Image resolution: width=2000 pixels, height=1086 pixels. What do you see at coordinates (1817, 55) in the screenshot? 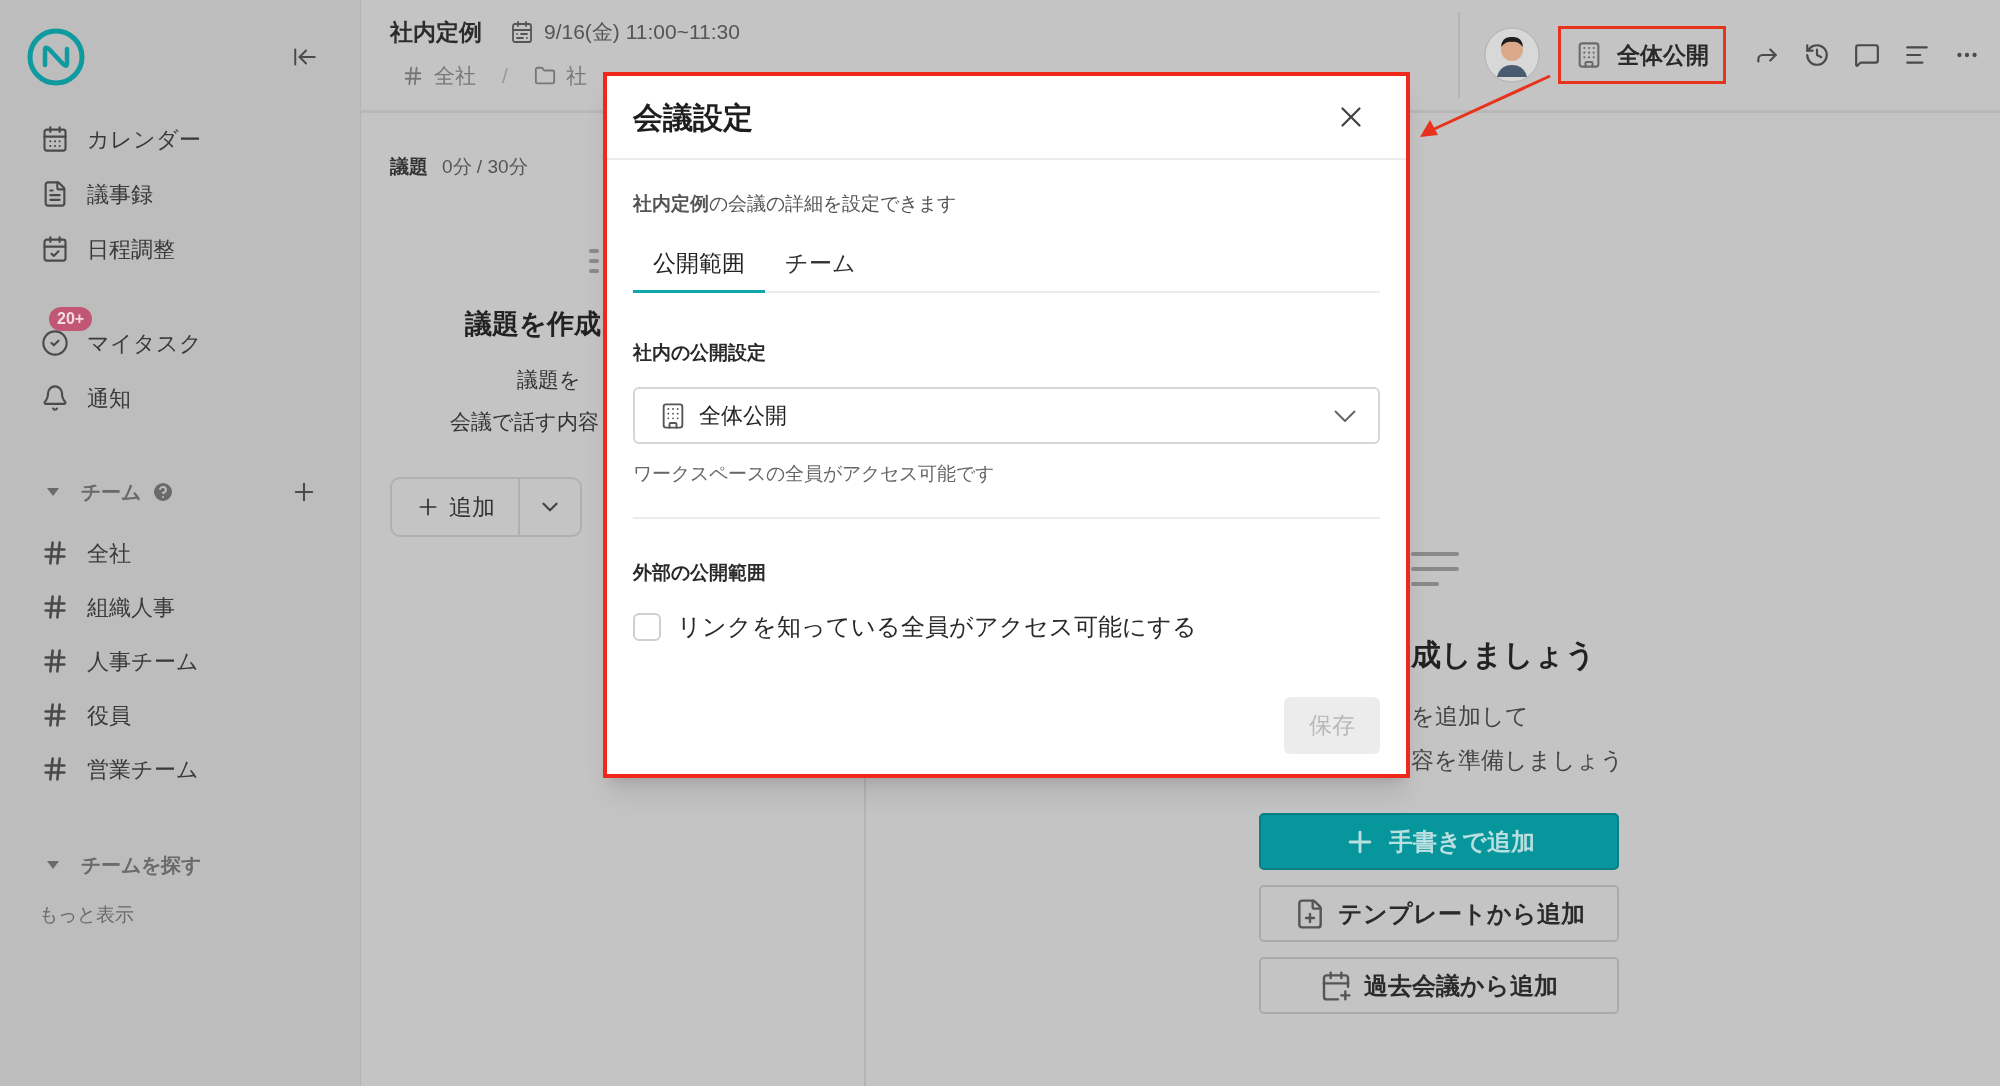
I see `history-icon` at bounding box center [1817, 55].